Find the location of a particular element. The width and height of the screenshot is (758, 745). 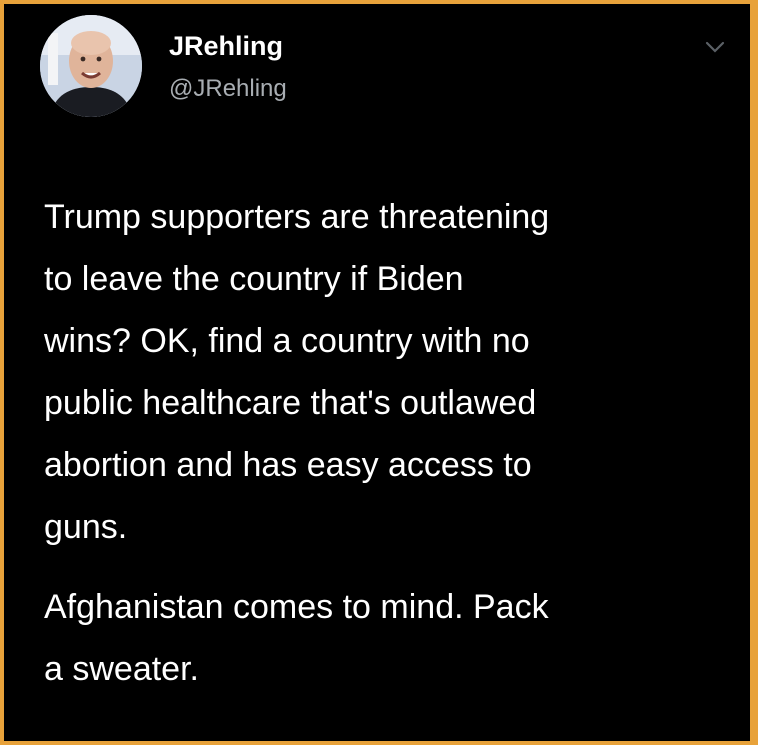

profile-photo-icon is located at coordinates (91, 66).